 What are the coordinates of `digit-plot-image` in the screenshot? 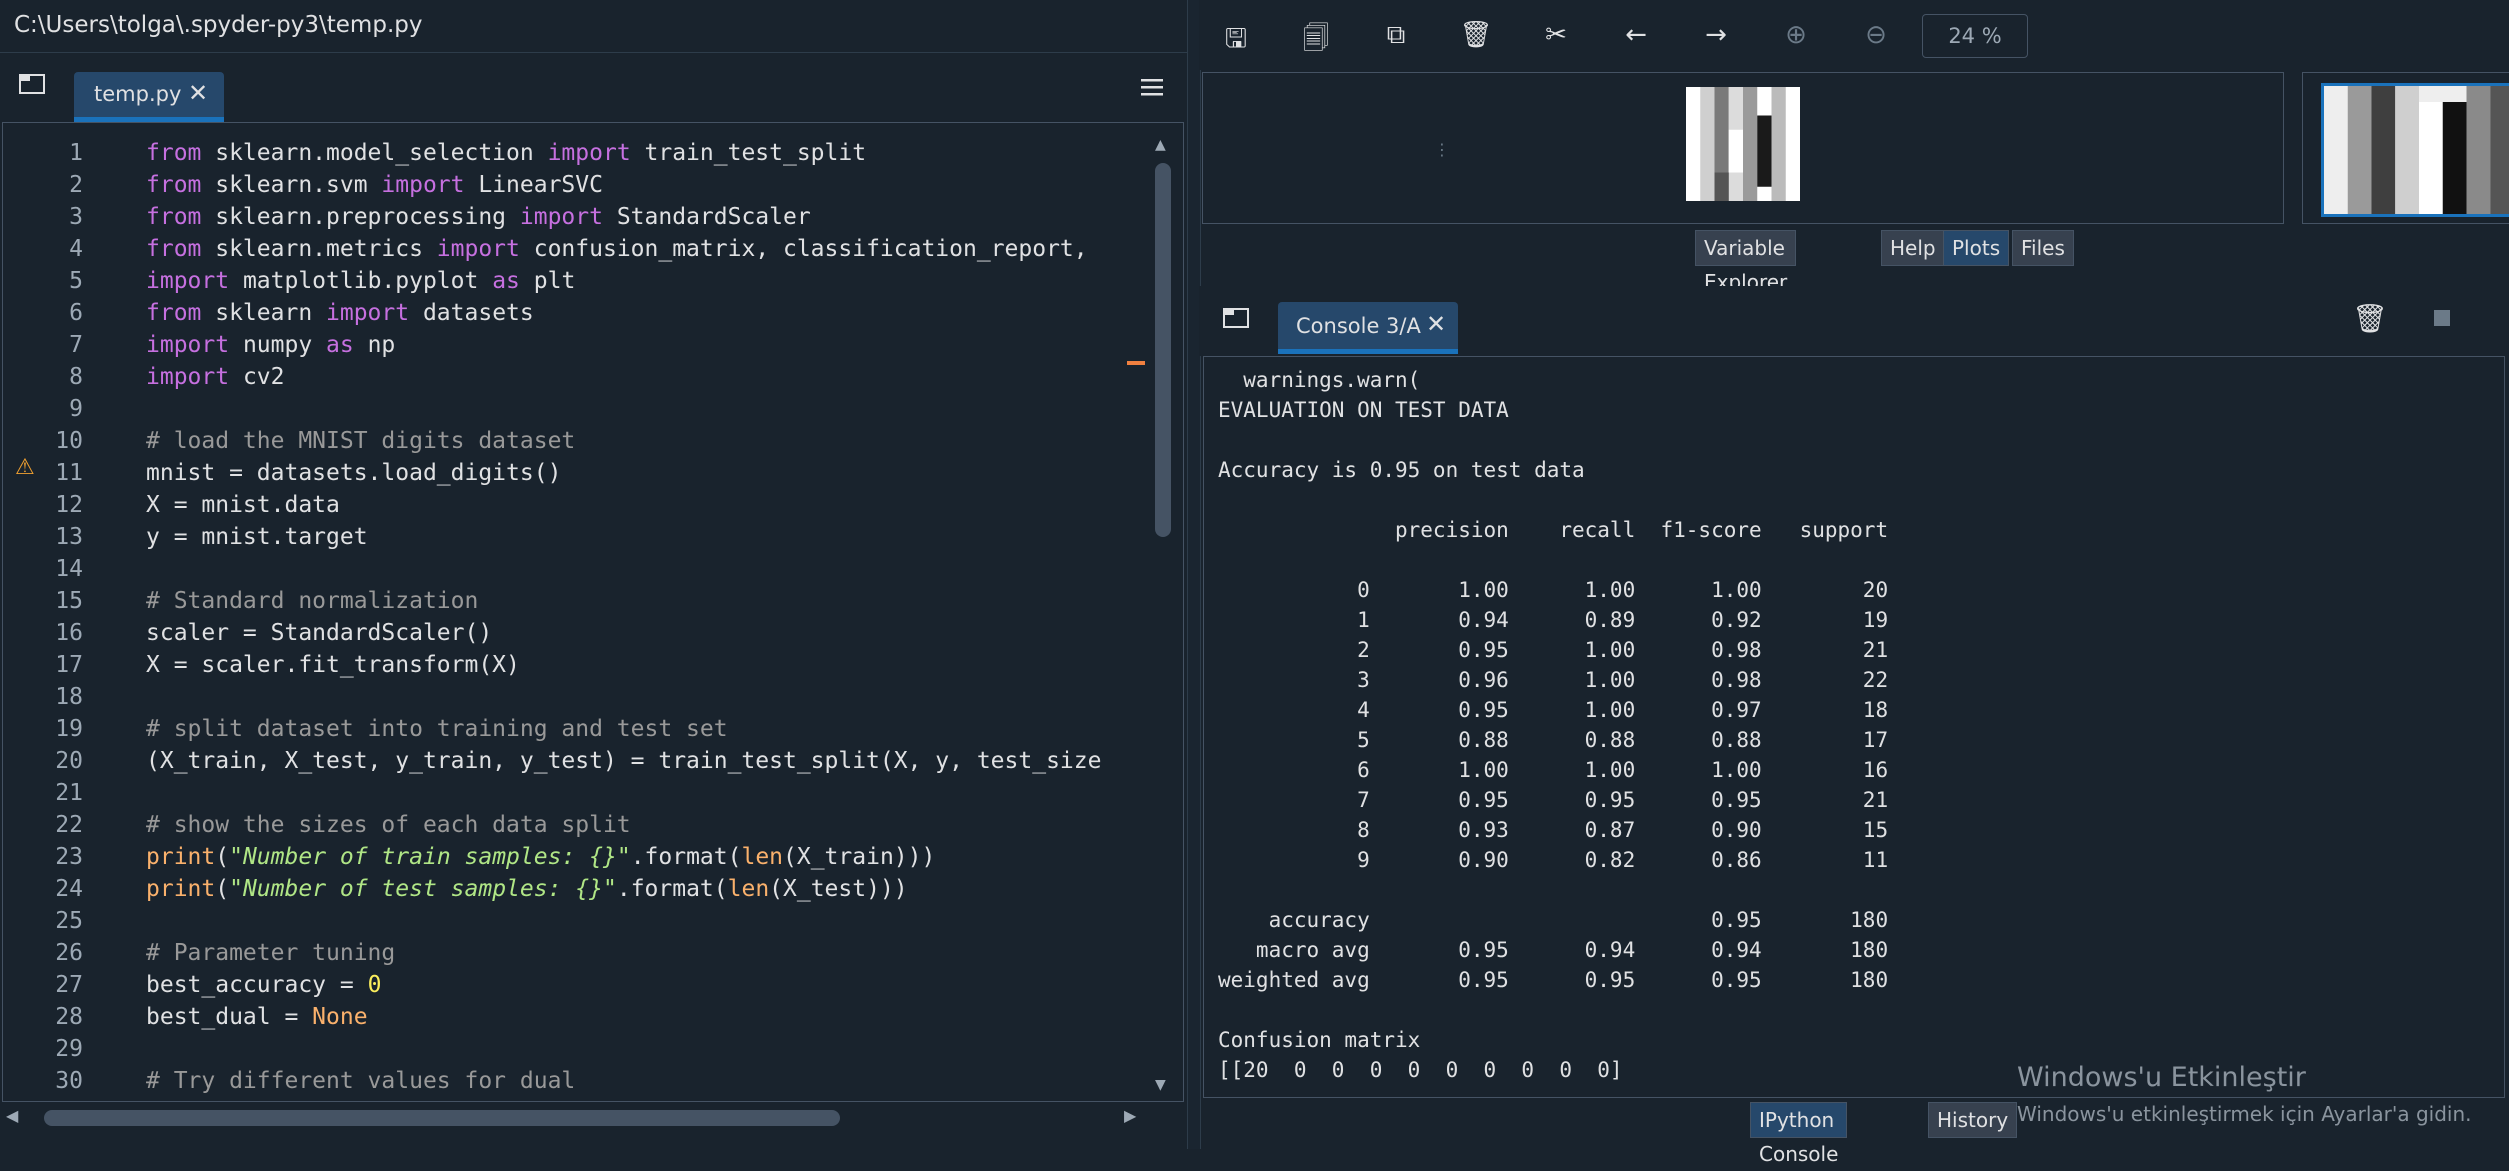 It's located at (1743, 144).